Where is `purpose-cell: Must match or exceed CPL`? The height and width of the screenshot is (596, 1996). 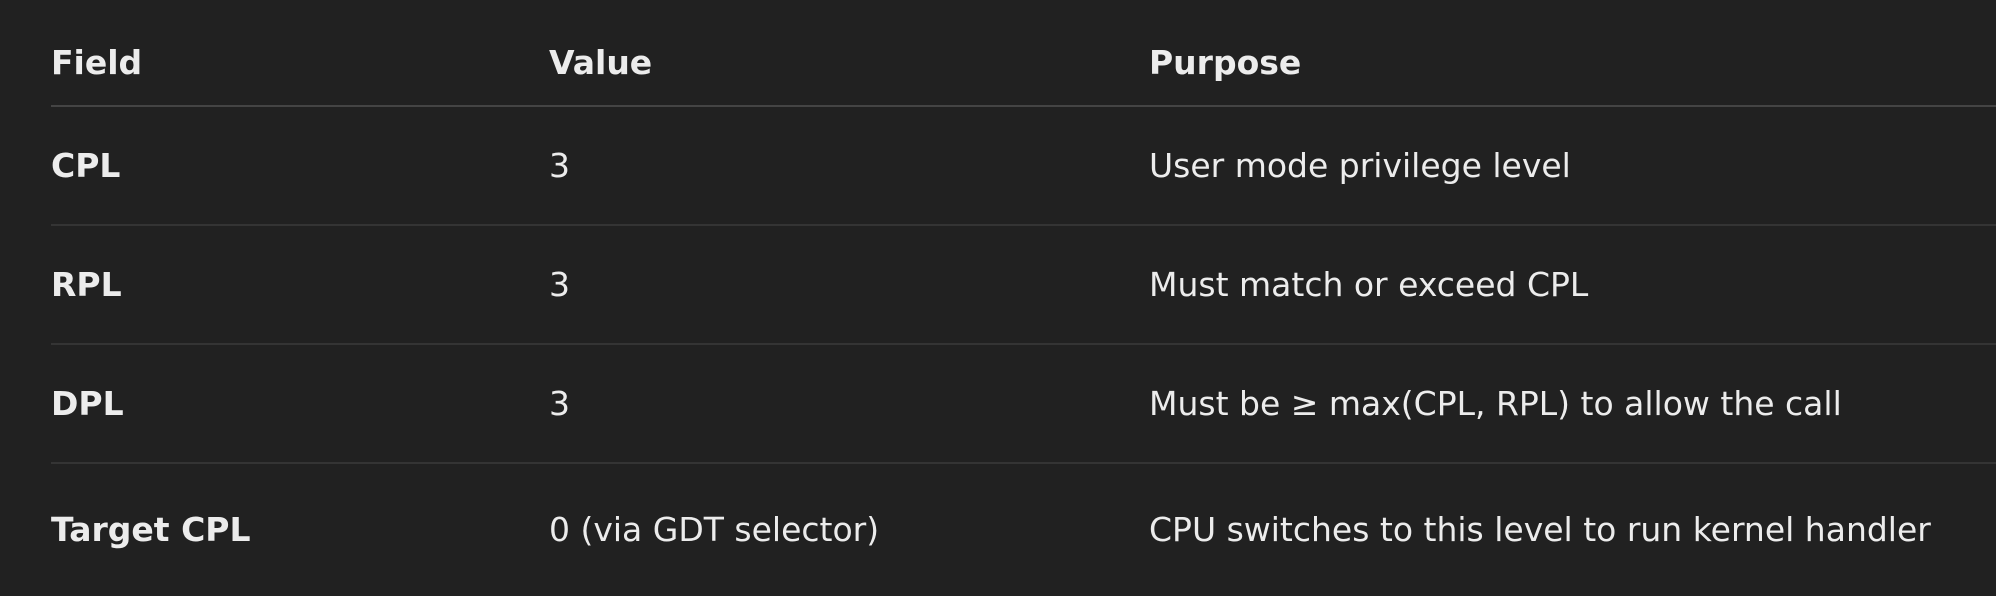
purpose-cell: Must match or exceed CPL is located at coordinates (1369, 284).